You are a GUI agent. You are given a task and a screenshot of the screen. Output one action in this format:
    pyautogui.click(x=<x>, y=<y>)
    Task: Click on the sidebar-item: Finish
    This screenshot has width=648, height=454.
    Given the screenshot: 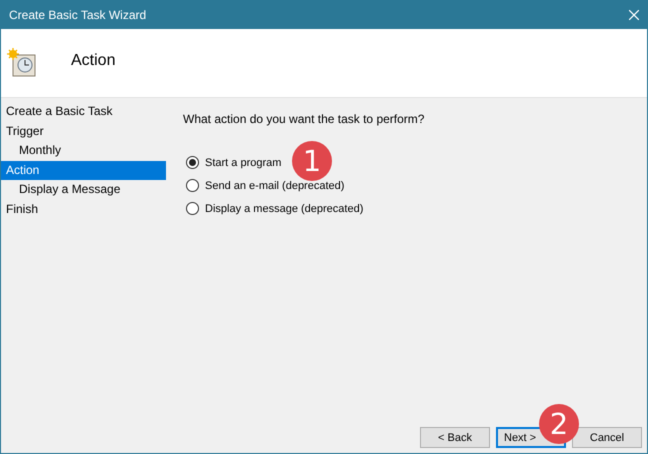 What is the action you would take?
    pyautogui.click(x=83, y=210)
    